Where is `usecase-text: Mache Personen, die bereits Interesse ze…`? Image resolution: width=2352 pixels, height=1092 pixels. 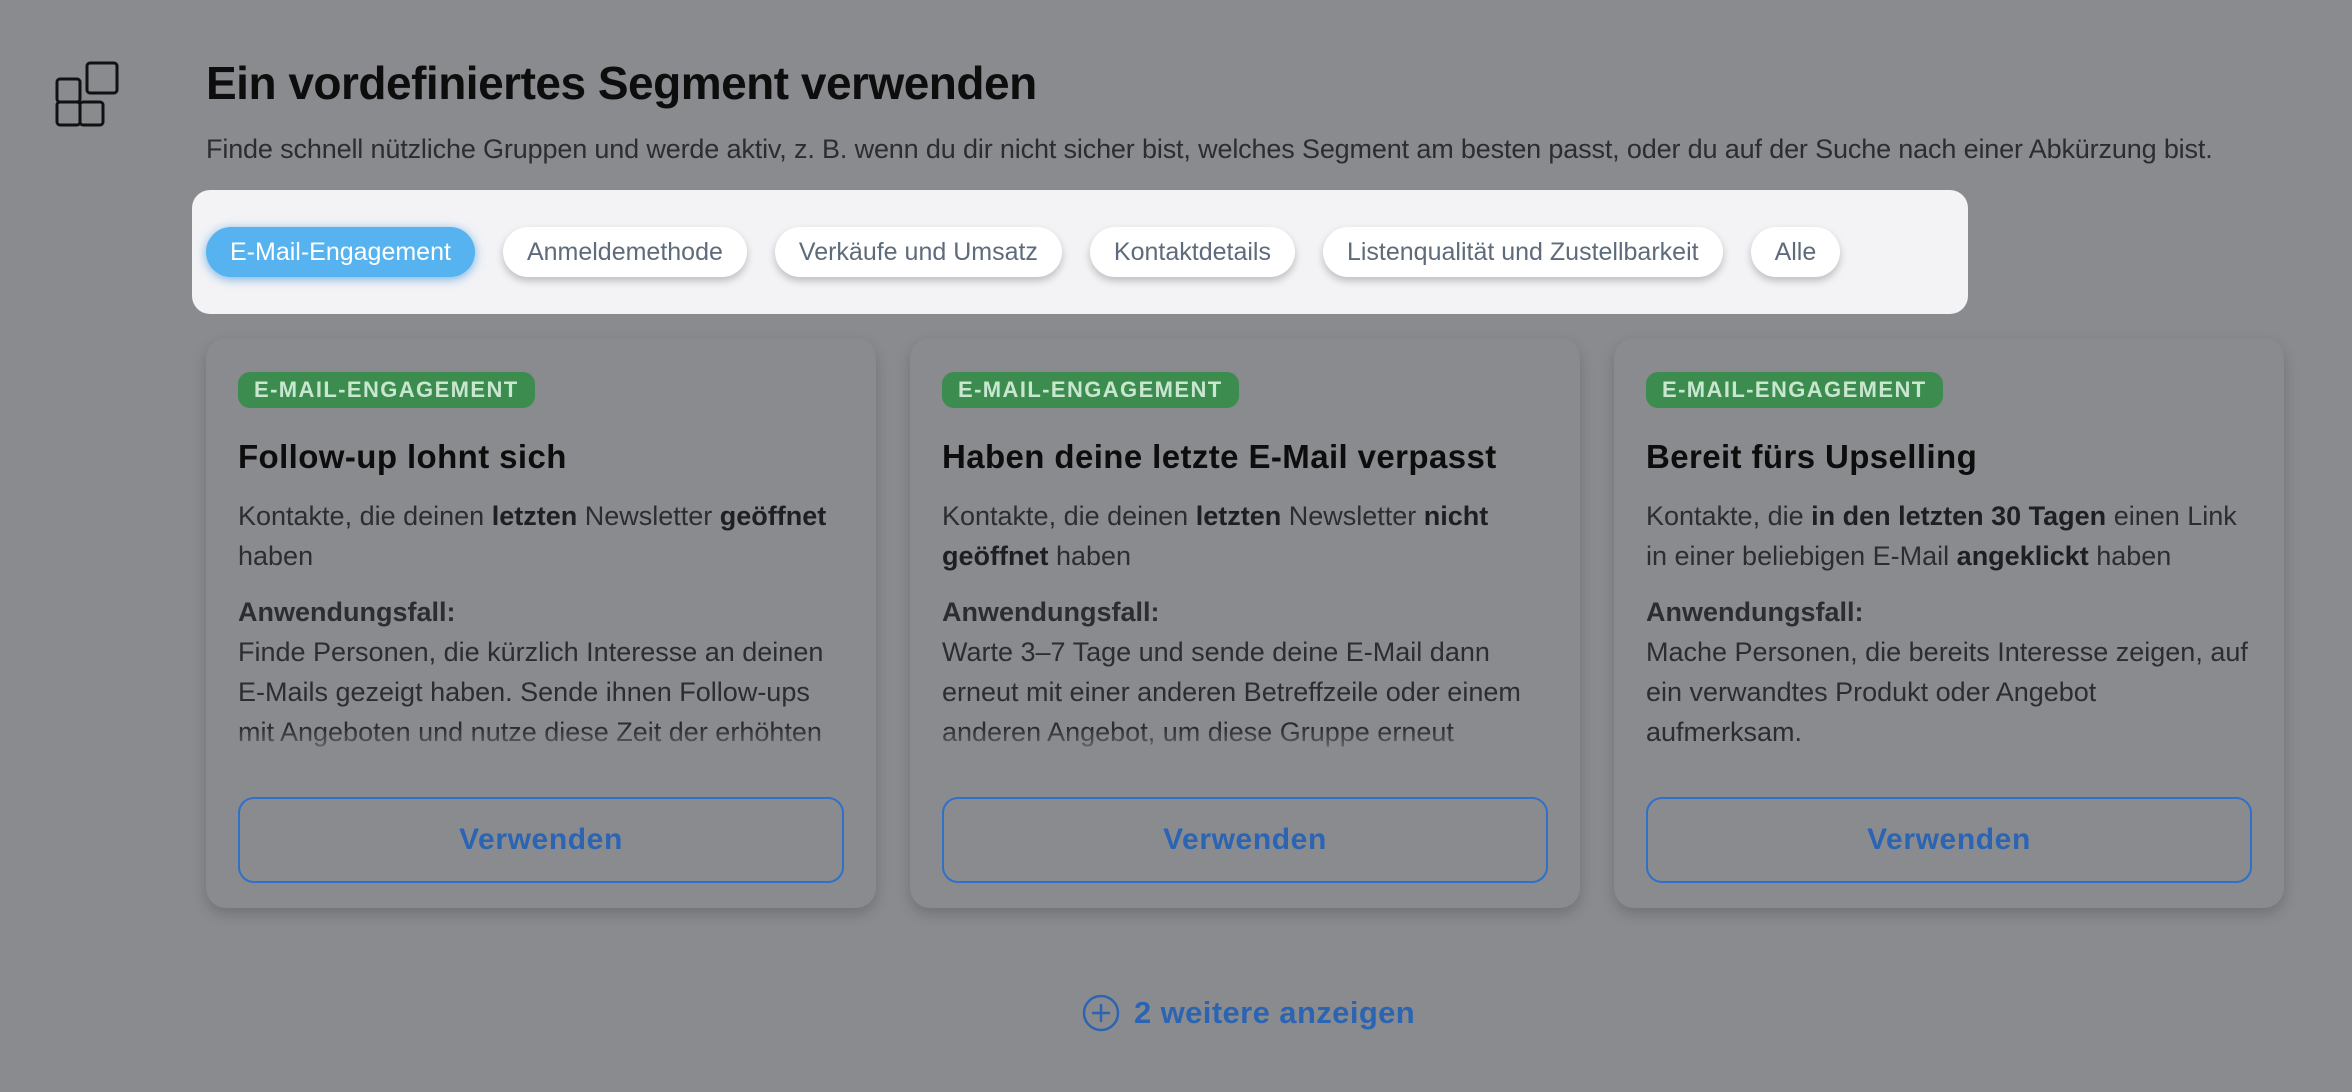
usecase-text: Mache Personen, die bereits Interesse ze… is located at coordinates (1947, 692).